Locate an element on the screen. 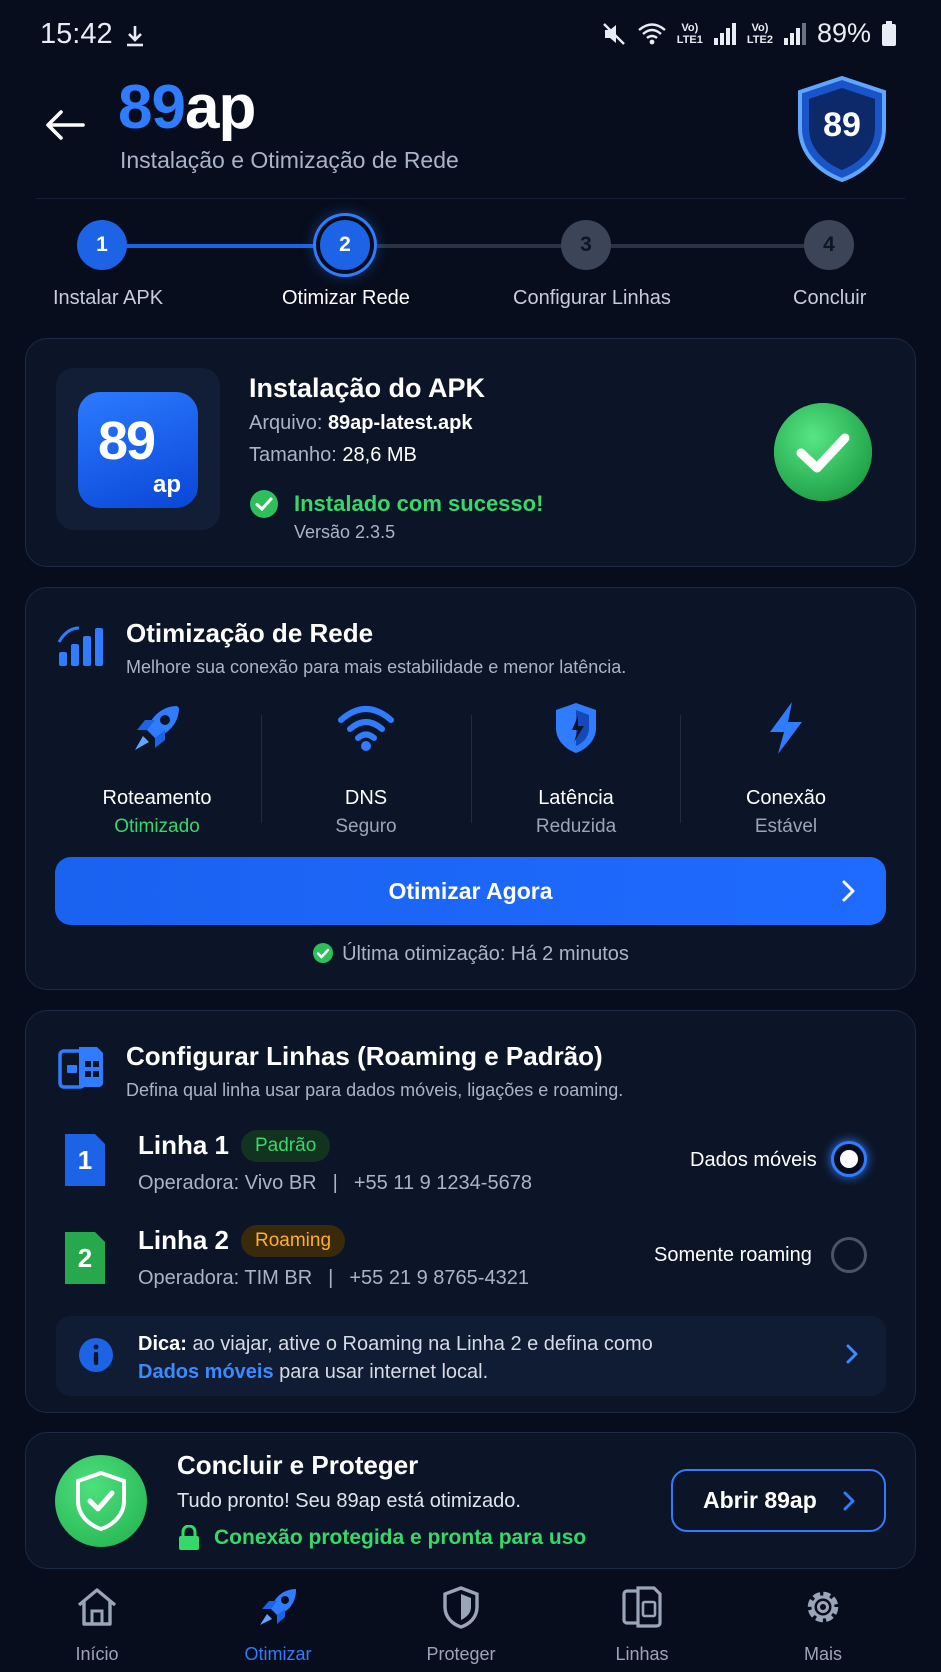 This screenshot has width=941, height=1672. step-1-label: Instalar APK is located at coordinates (108, 298).